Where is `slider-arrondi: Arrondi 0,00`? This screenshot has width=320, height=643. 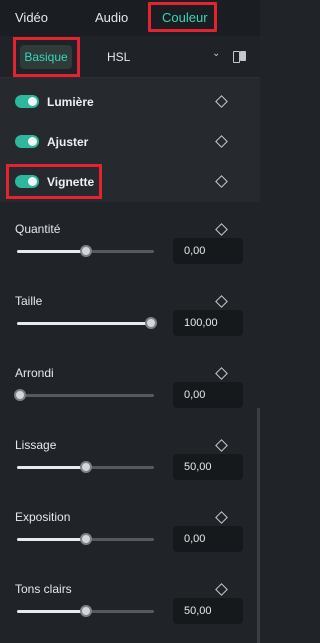 slider-arrondi: Arrondi 0,00 is located at coordinates (130, 402).